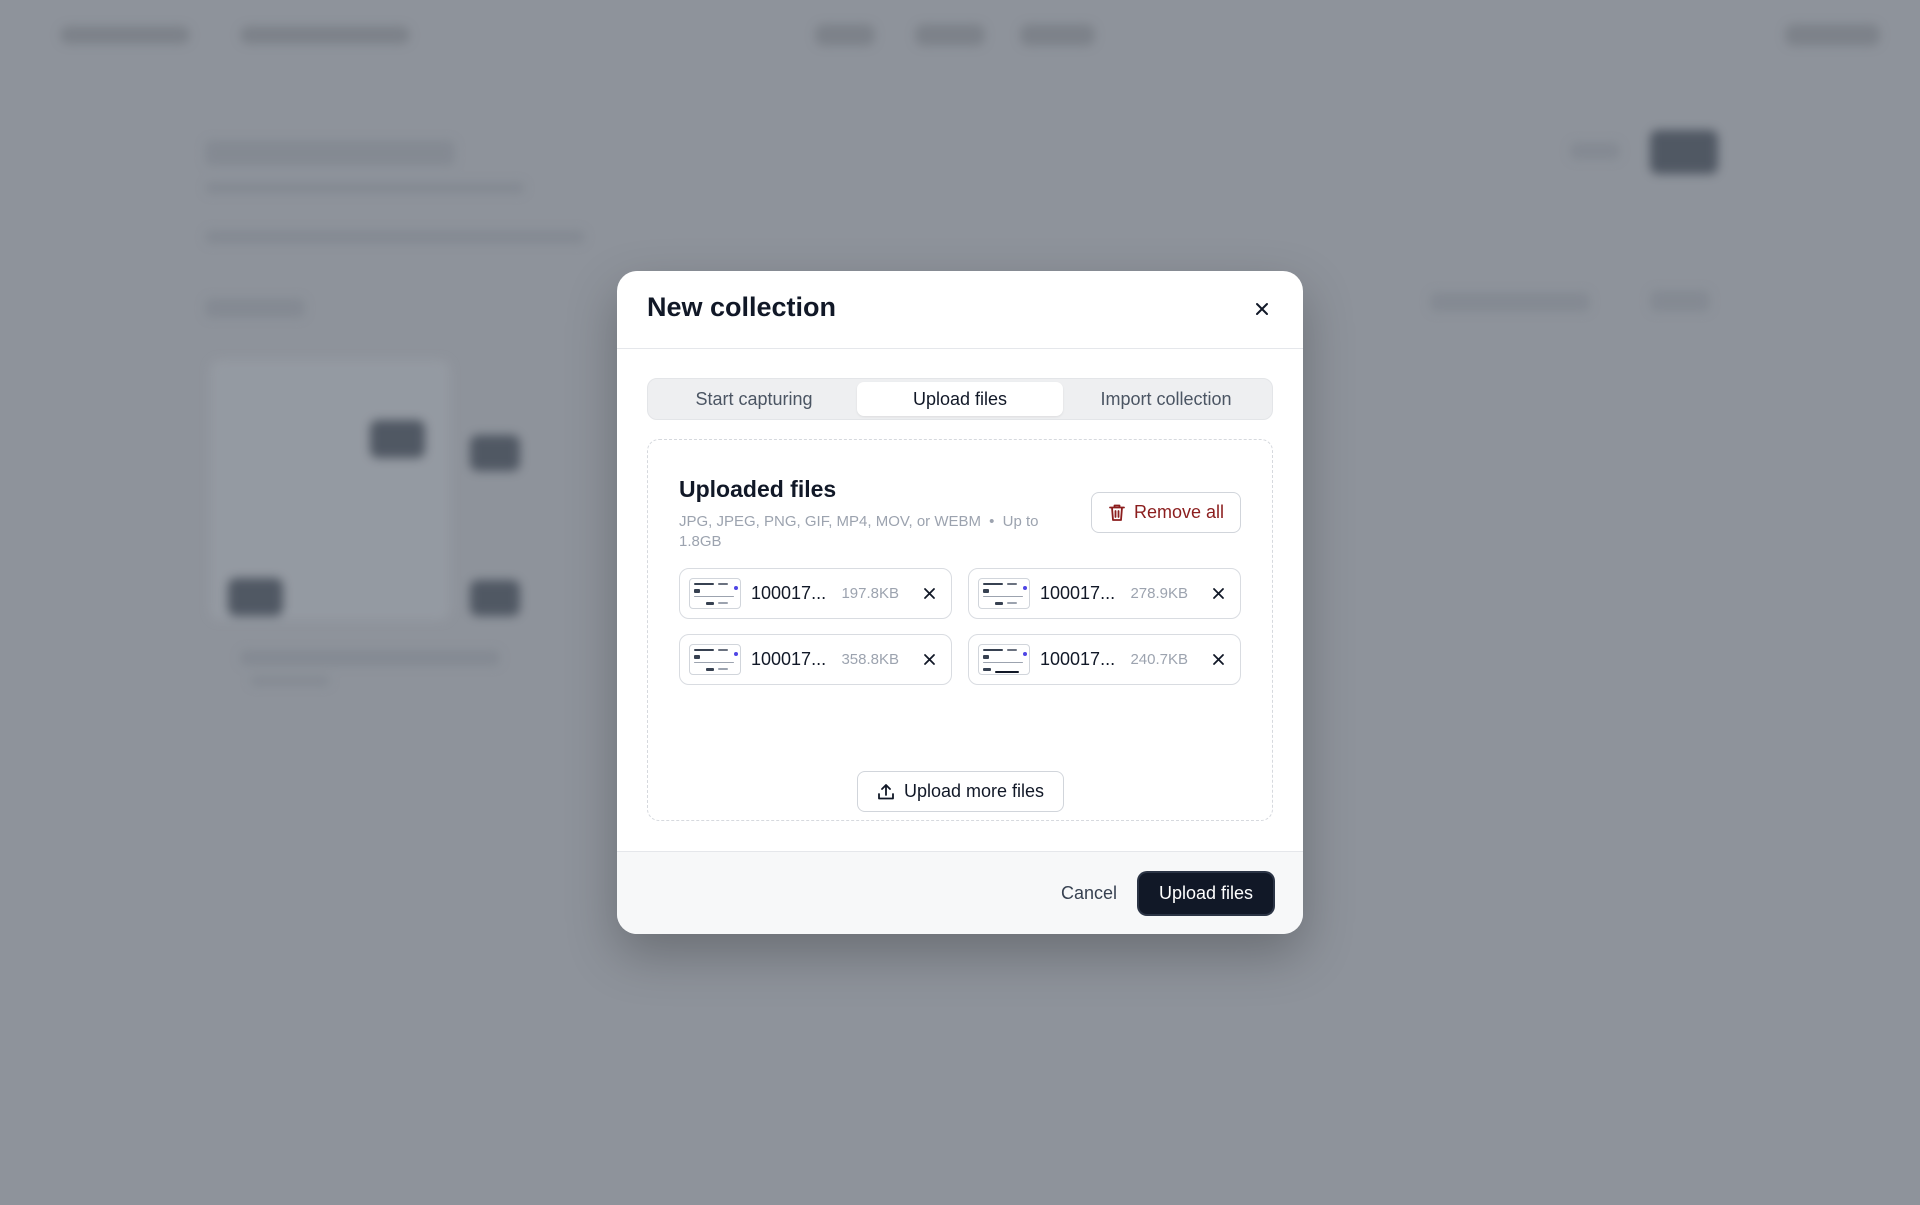 Image resolution: width=1920 pixels, height=1205 pixels. I want to click on tab-upload-files: Upload files, so click(960, 399).